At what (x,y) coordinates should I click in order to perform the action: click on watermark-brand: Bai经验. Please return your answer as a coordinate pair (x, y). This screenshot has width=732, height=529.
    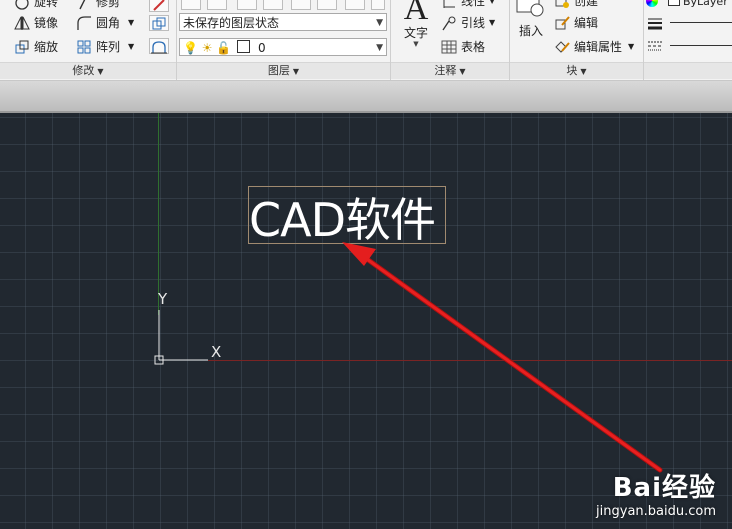
    Looking at the image, I should click on (664, 488).